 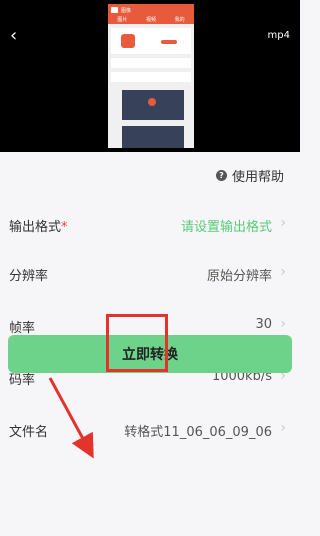 What do you see at coordinates (169, 42) in the screenshot?
I see `preview-pill` at bounding box center [169, 42].